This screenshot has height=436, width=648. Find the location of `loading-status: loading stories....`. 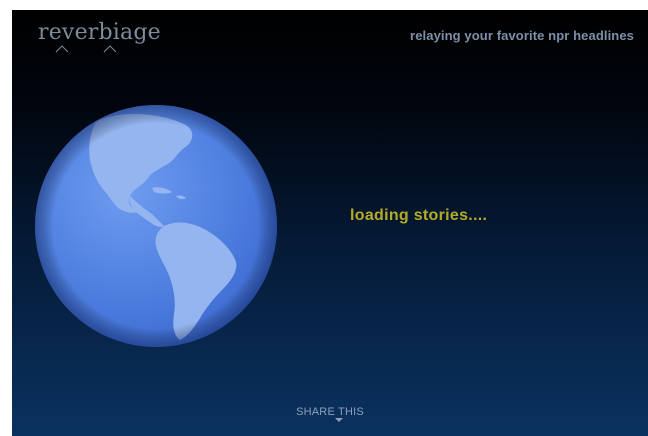

loading-status: loading stories.... is located at coordinates (419, 215).